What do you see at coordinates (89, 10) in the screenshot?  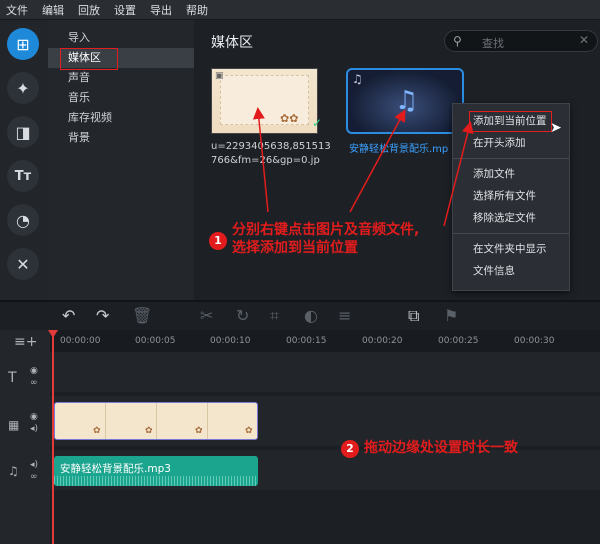 I see `menu-playback: 回放` at bounding box center [89, 10].